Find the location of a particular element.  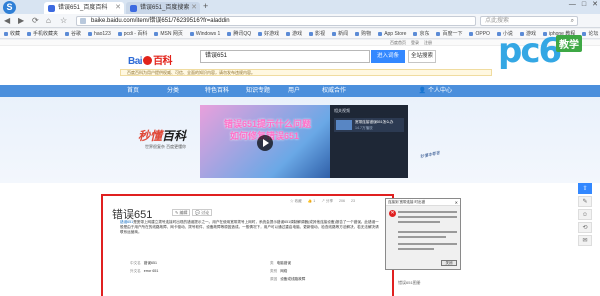

person-center-link: 👤 个人中心 is located at coordinates (435, 91).